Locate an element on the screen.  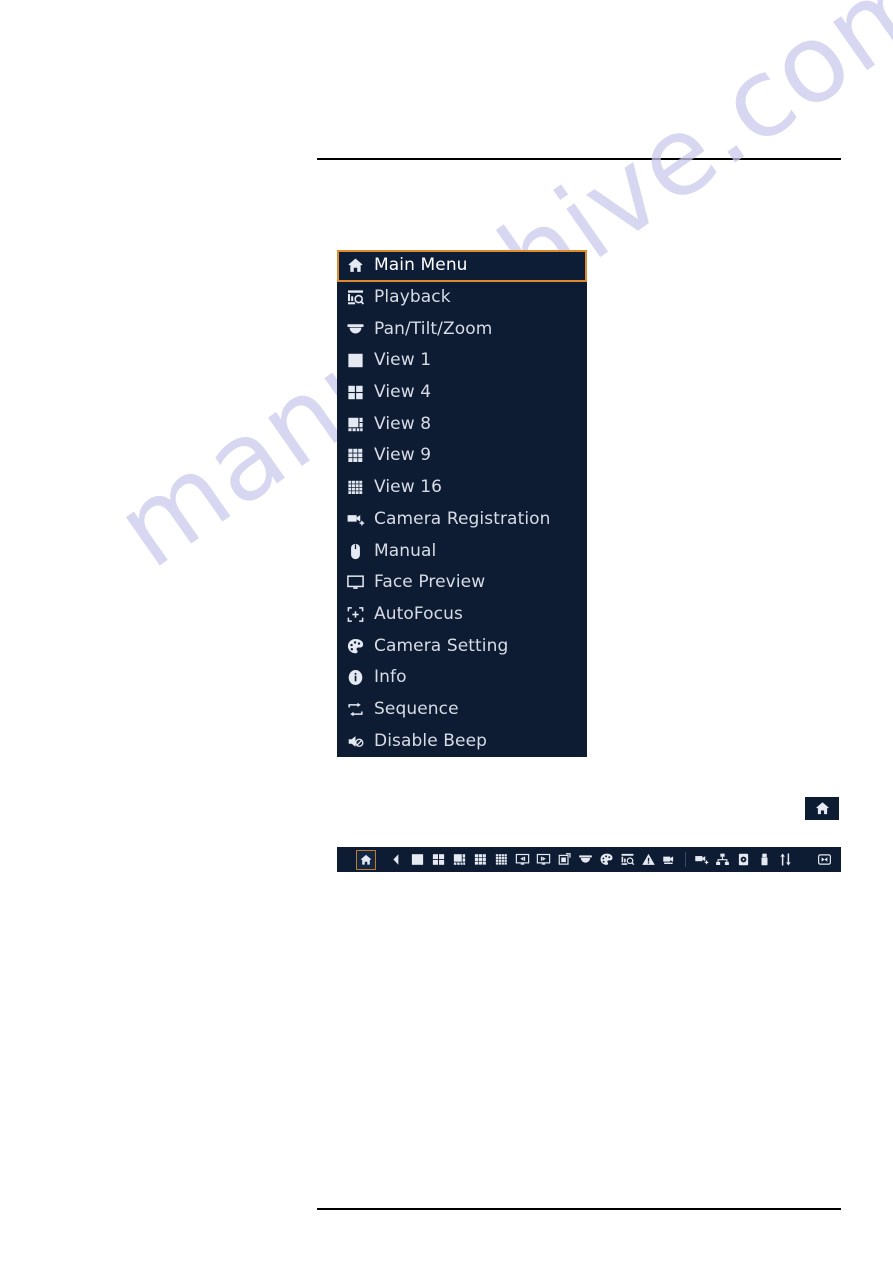
navbar-left-group is located at coordinates (456, 859).